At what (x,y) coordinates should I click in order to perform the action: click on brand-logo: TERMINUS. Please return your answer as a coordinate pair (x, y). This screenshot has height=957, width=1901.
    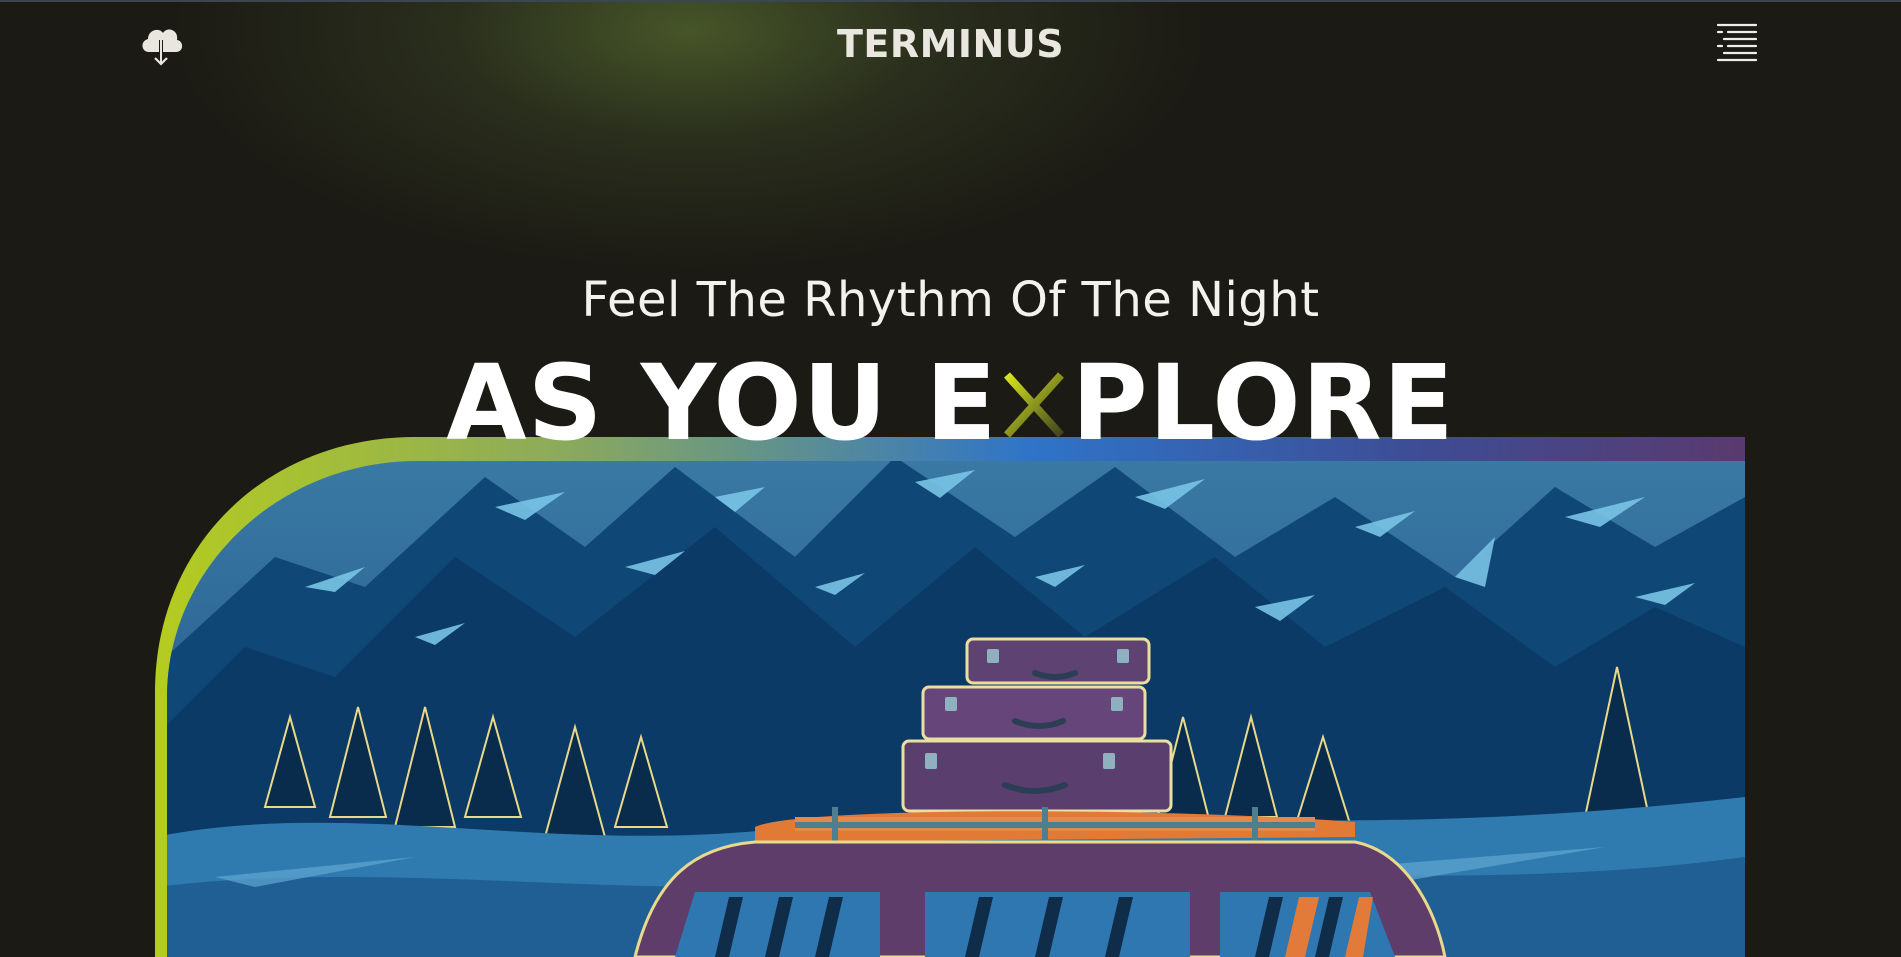
    Looking at the image, I should click on (950, 44).